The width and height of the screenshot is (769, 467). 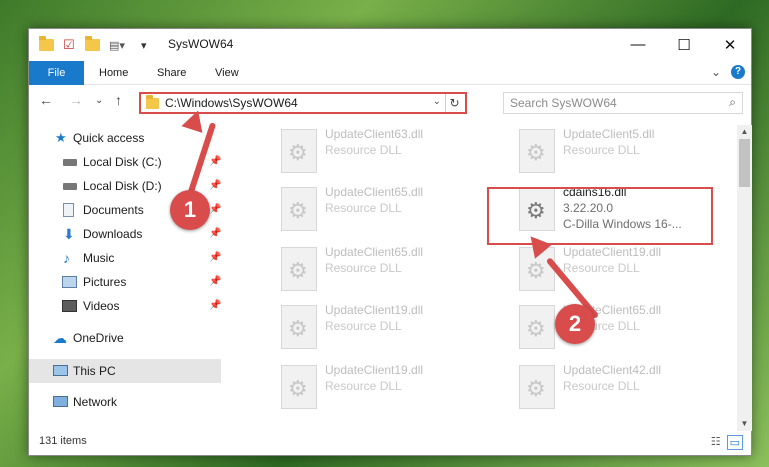 I want to click on search-placeholder: Search SysWOW64, so click(x=563, y=103).